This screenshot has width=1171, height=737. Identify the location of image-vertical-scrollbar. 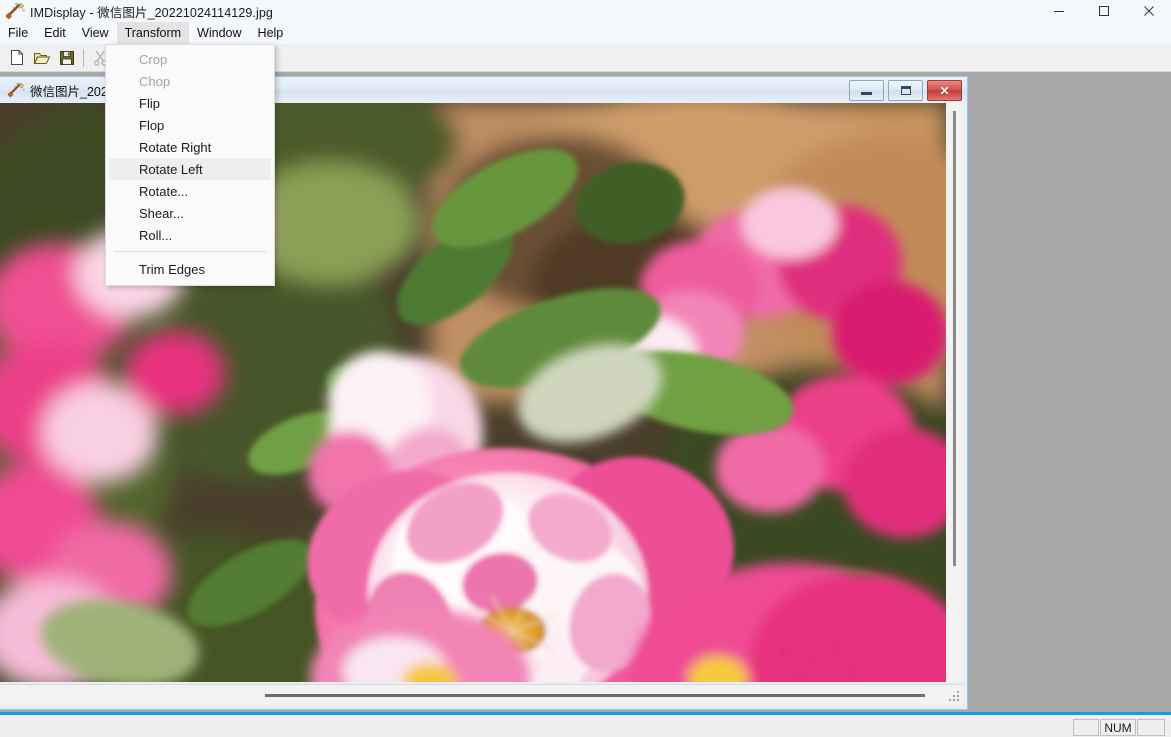
(954, 392).